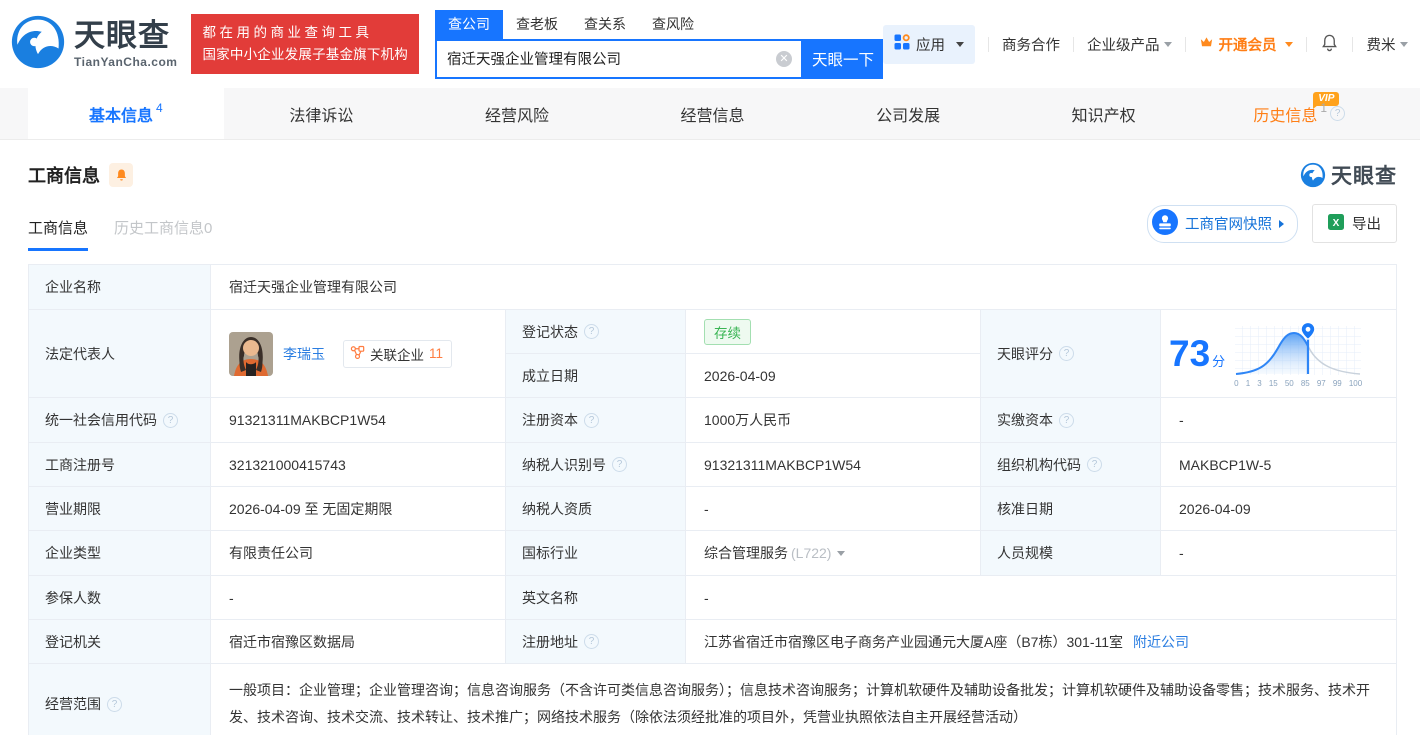 The image size is (1420, 735). Describe the element at coordinates (120, 465) in the screenshot. I see `field-label-reg-number: 工商注册号` at that location.